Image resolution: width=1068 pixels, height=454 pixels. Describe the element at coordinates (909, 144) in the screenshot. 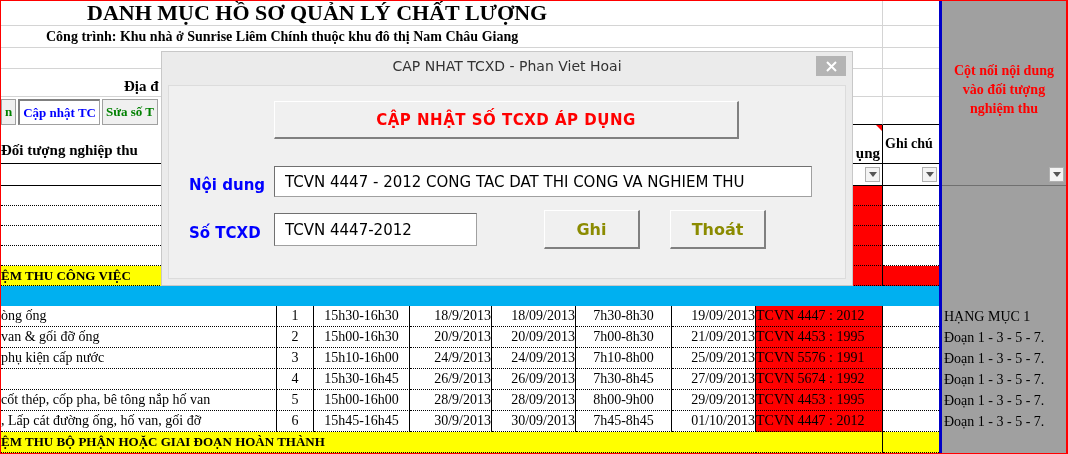

I see `column-header: Ghi chú` at that location.